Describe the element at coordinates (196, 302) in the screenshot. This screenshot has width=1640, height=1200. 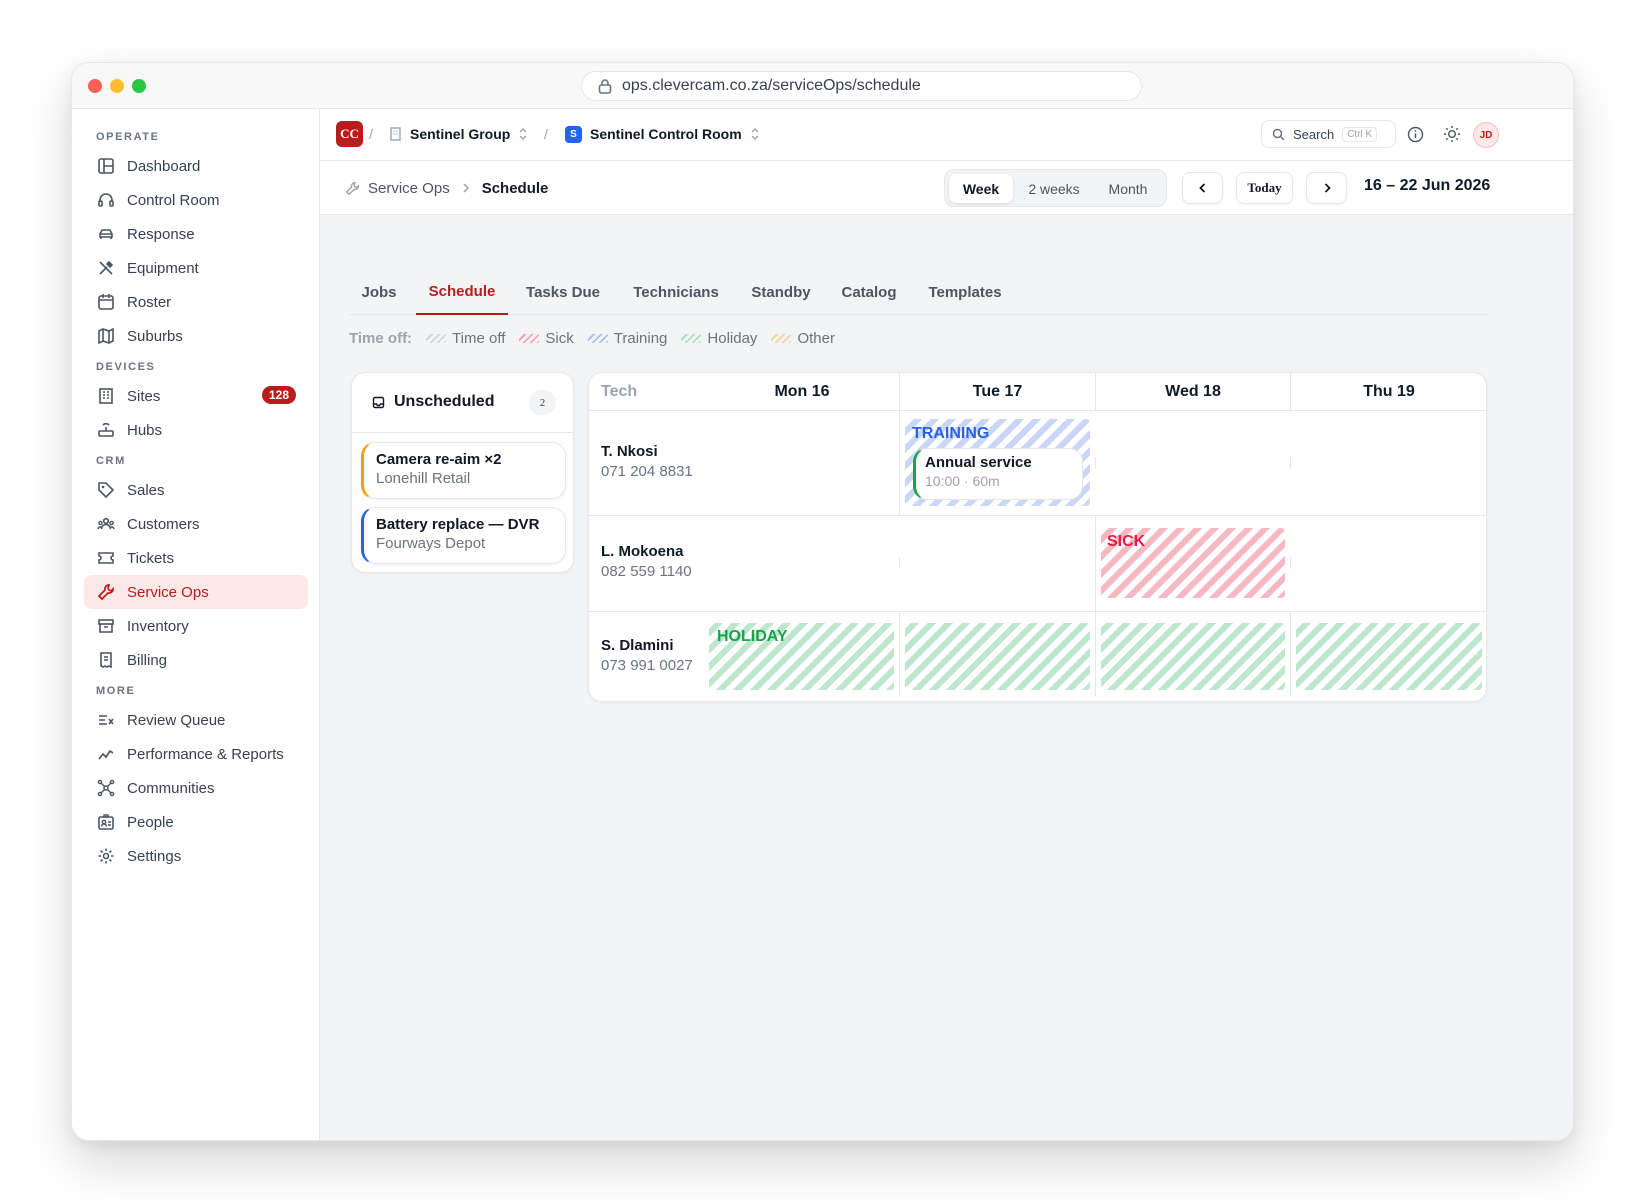
I see `sidebar-item-roster: Roster` at that location.